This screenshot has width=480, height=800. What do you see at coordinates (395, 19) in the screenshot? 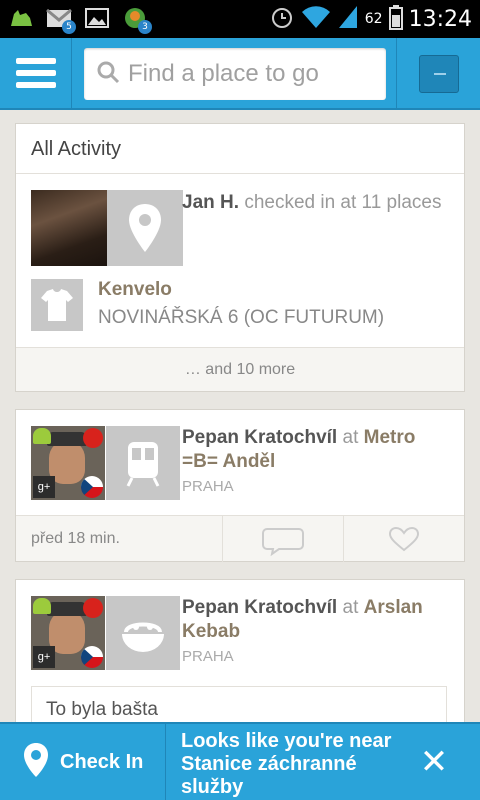
I see `battery-icon` at bounding box center [395, 19].